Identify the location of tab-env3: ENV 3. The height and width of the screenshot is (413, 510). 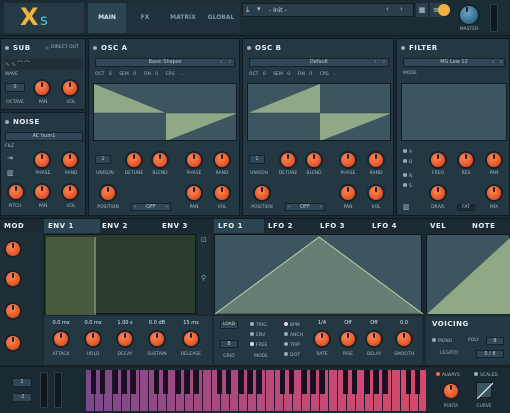
(175, 226).